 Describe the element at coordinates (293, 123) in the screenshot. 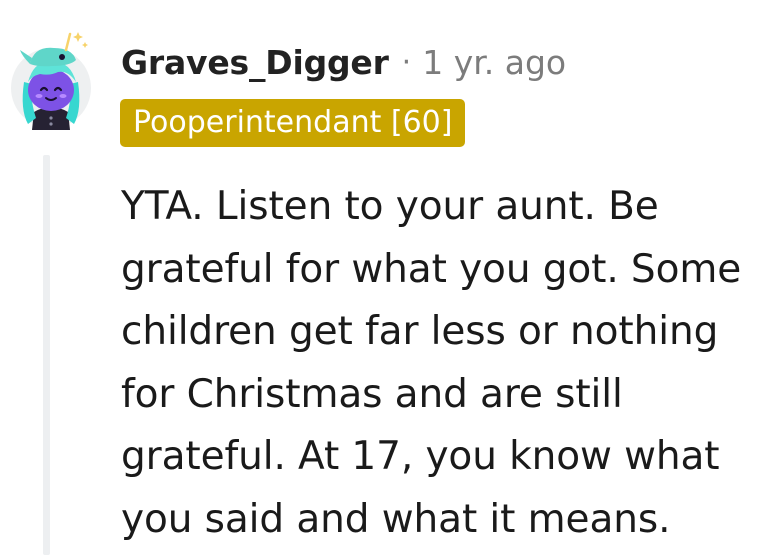

I see `user-flair: Pooperintendant [60]` at that location.